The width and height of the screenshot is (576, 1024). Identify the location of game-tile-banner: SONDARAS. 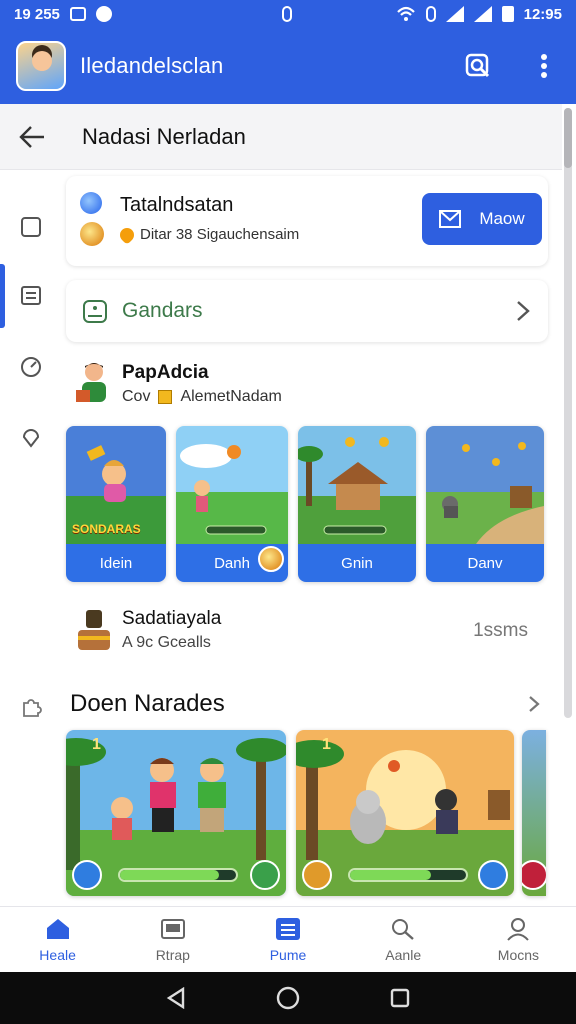
(106, 529).